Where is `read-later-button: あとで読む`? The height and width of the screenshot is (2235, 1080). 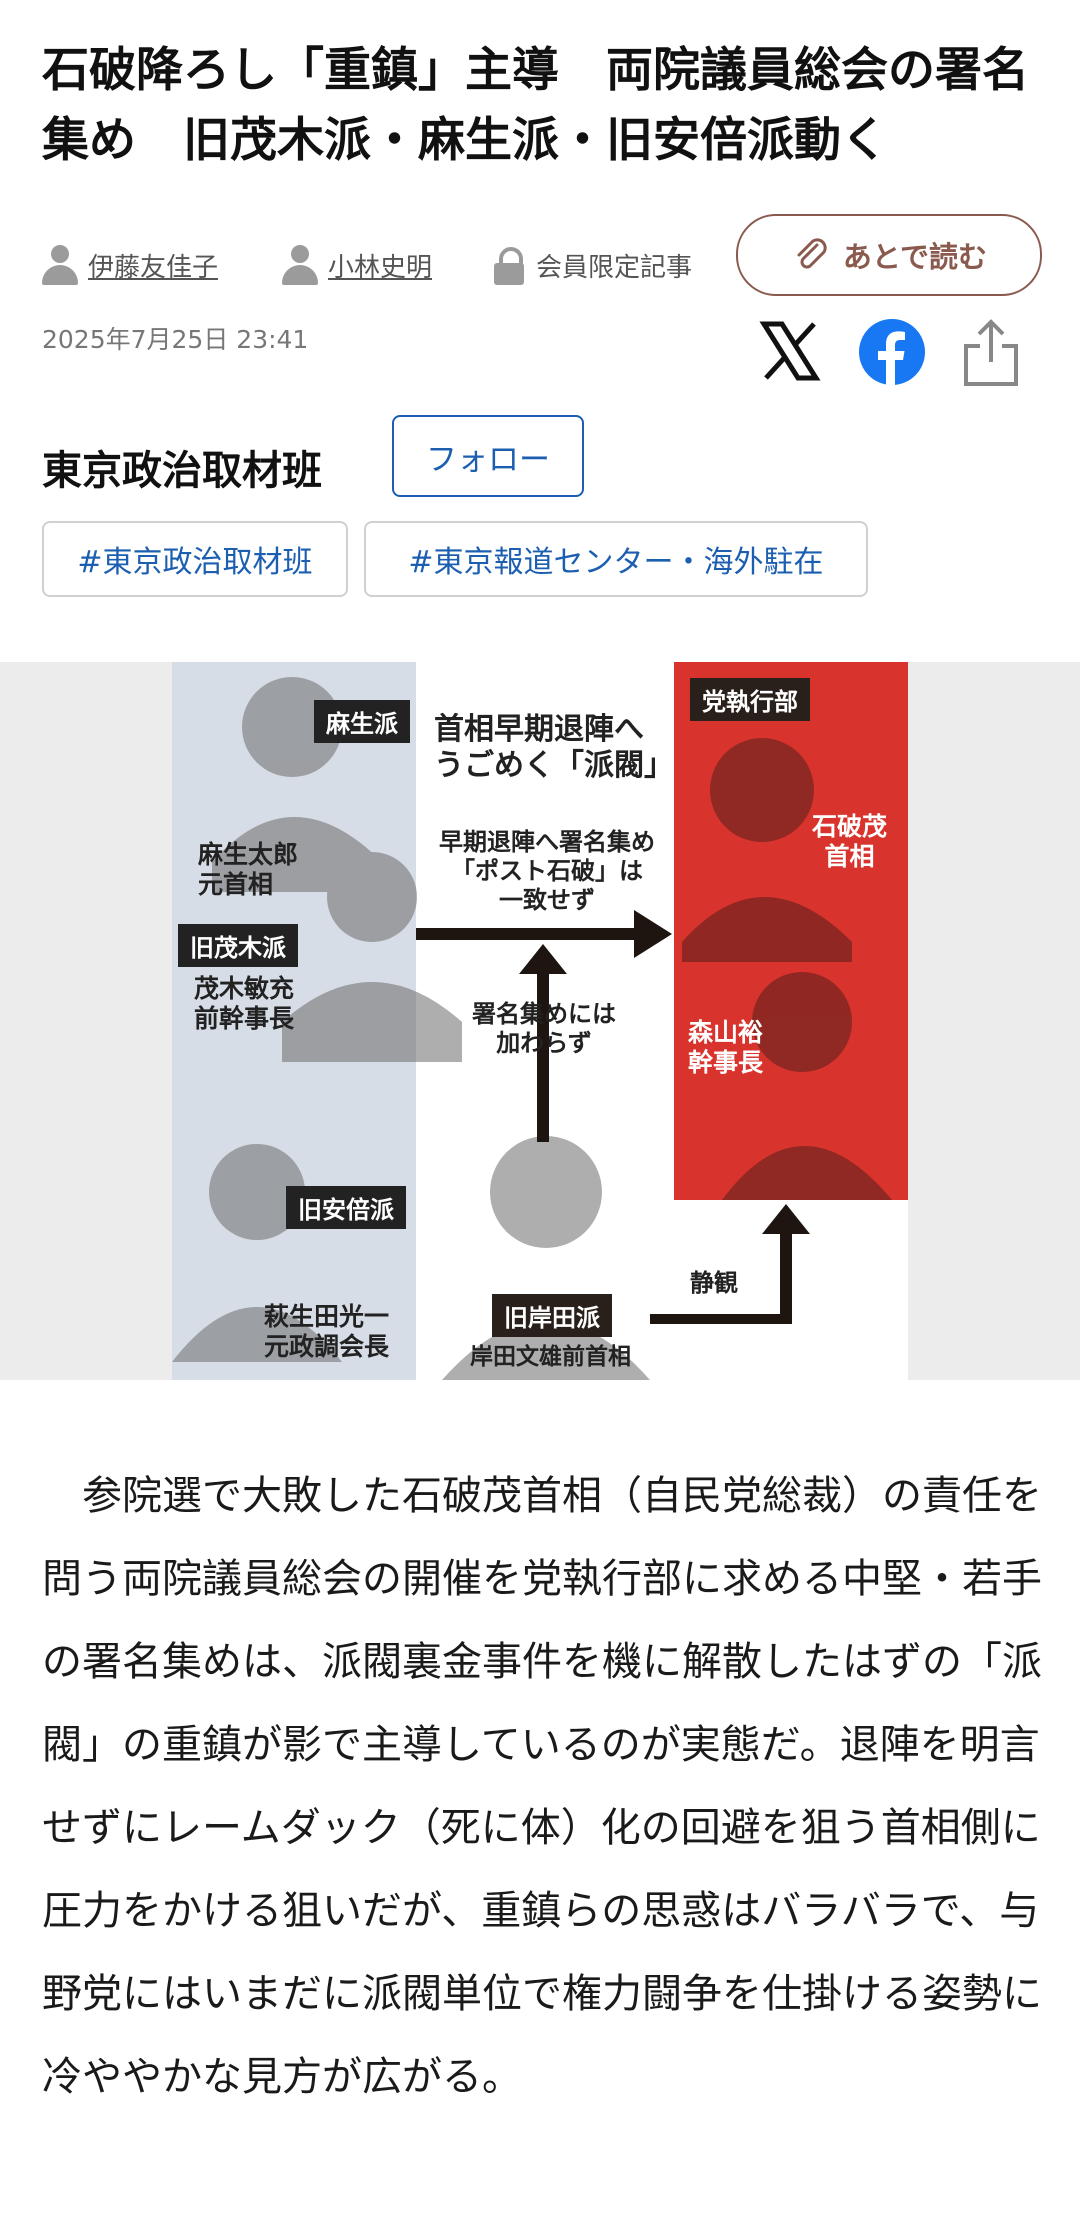 read-later-button: あとで読む is located at coordinates (889, 255).